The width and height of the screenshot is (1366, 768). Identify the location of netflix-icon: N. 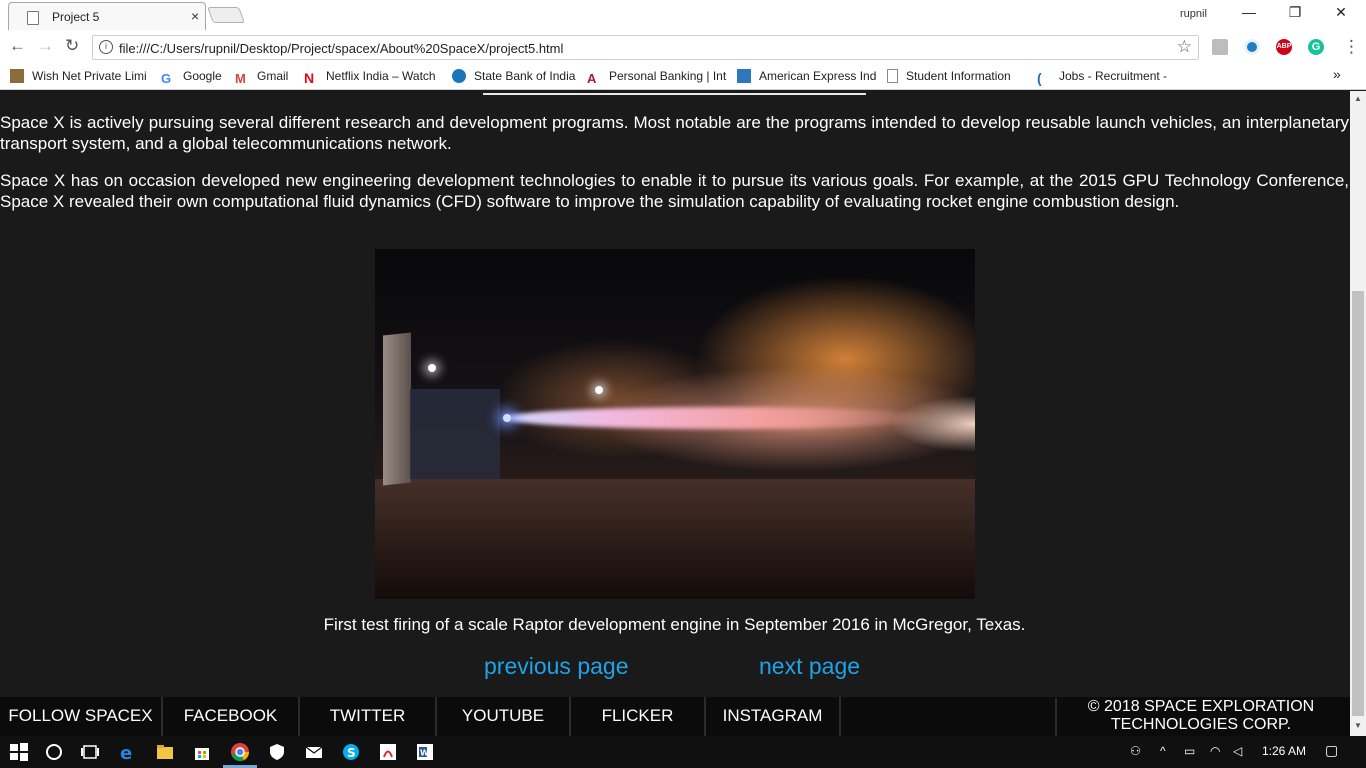
(309, 78).